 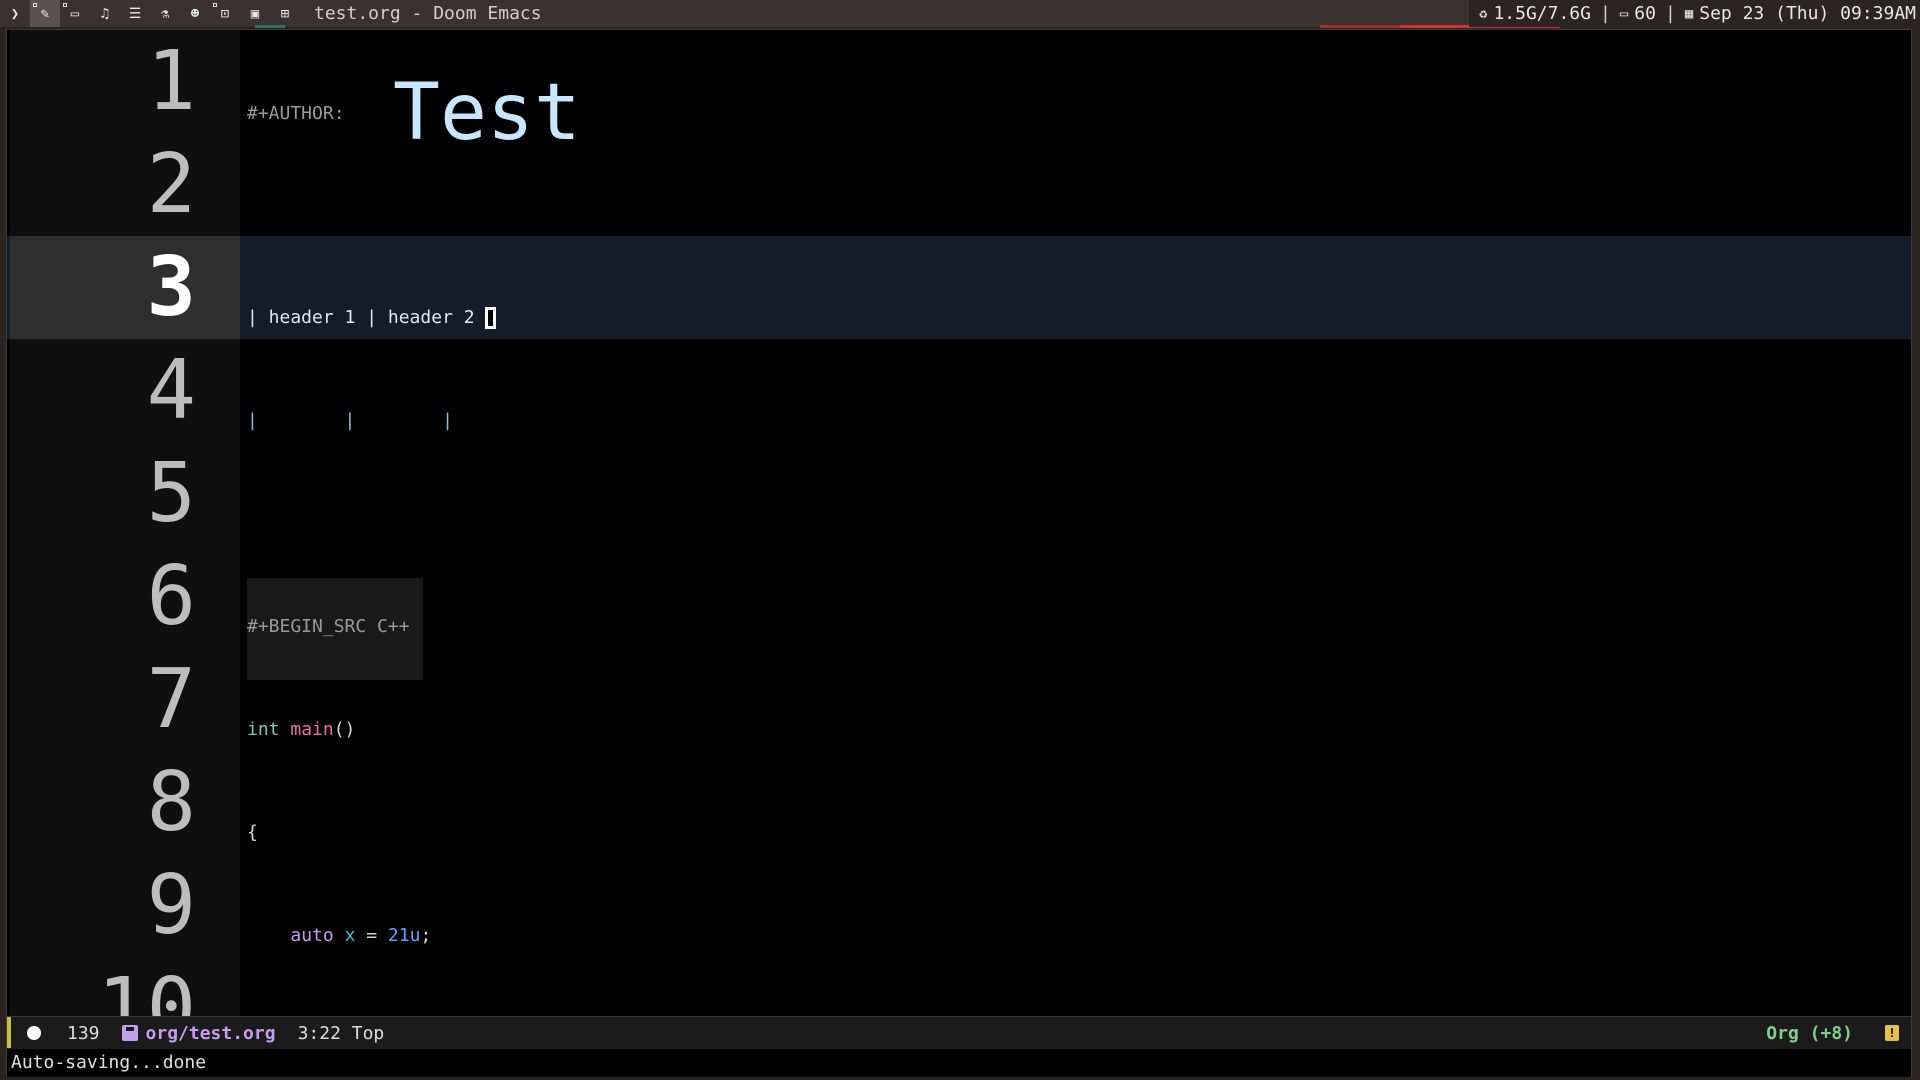 What do you see at coordinates (959, 699) in the screenshot?
I see `buffer-line: 7 int main()` at bounding box center [959, 699].